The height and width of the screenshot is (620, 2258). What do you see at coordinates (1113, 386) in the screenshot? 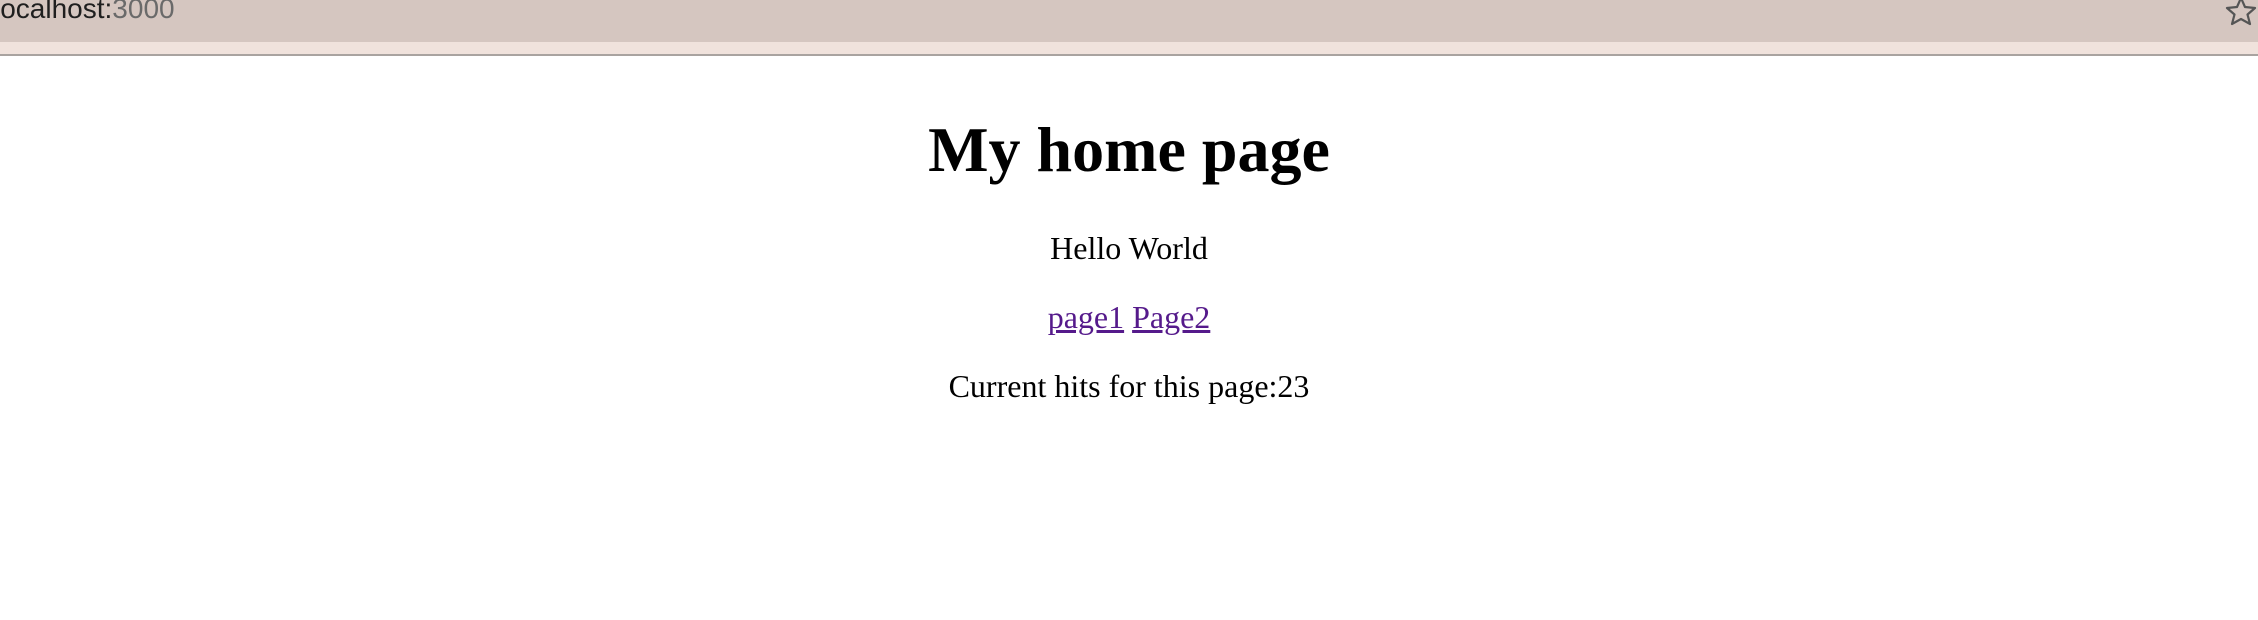
I see `hits-label: Current hits for this page:` at bounding box center [1113, 386].